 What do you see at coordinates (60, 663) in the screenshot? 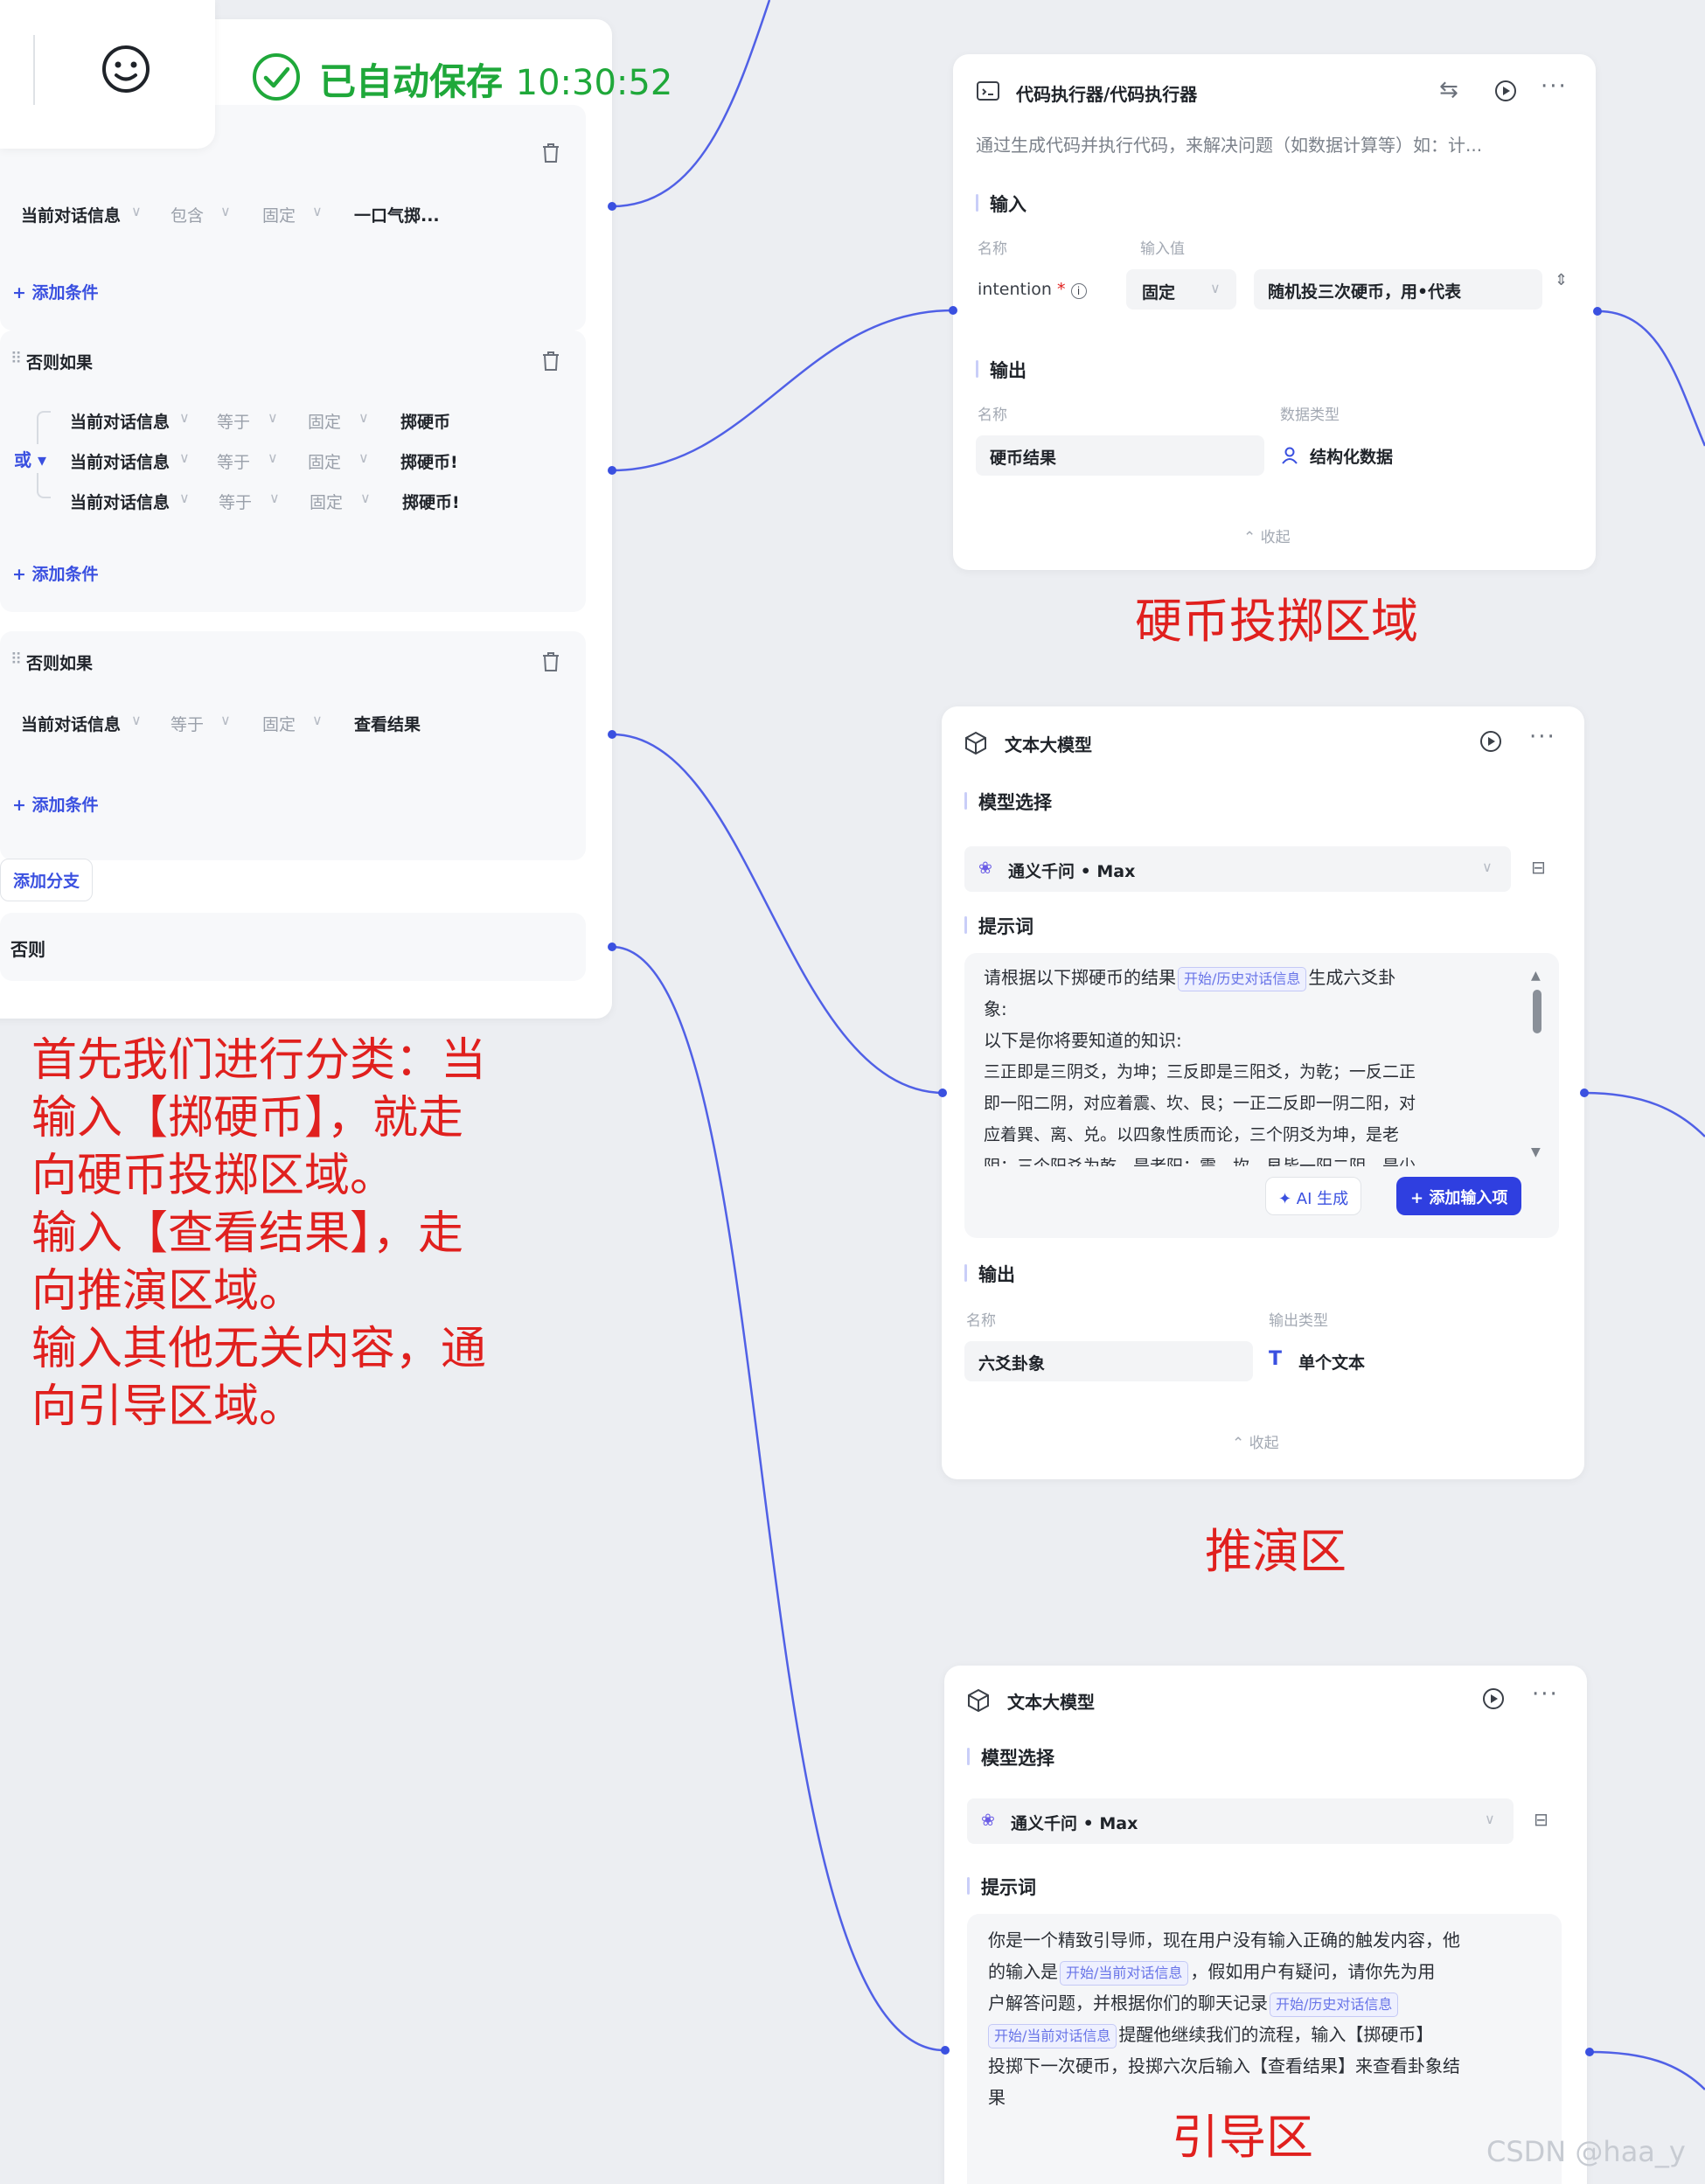
I see `branch-title: 否则如果` at bounding box center [60, 663].